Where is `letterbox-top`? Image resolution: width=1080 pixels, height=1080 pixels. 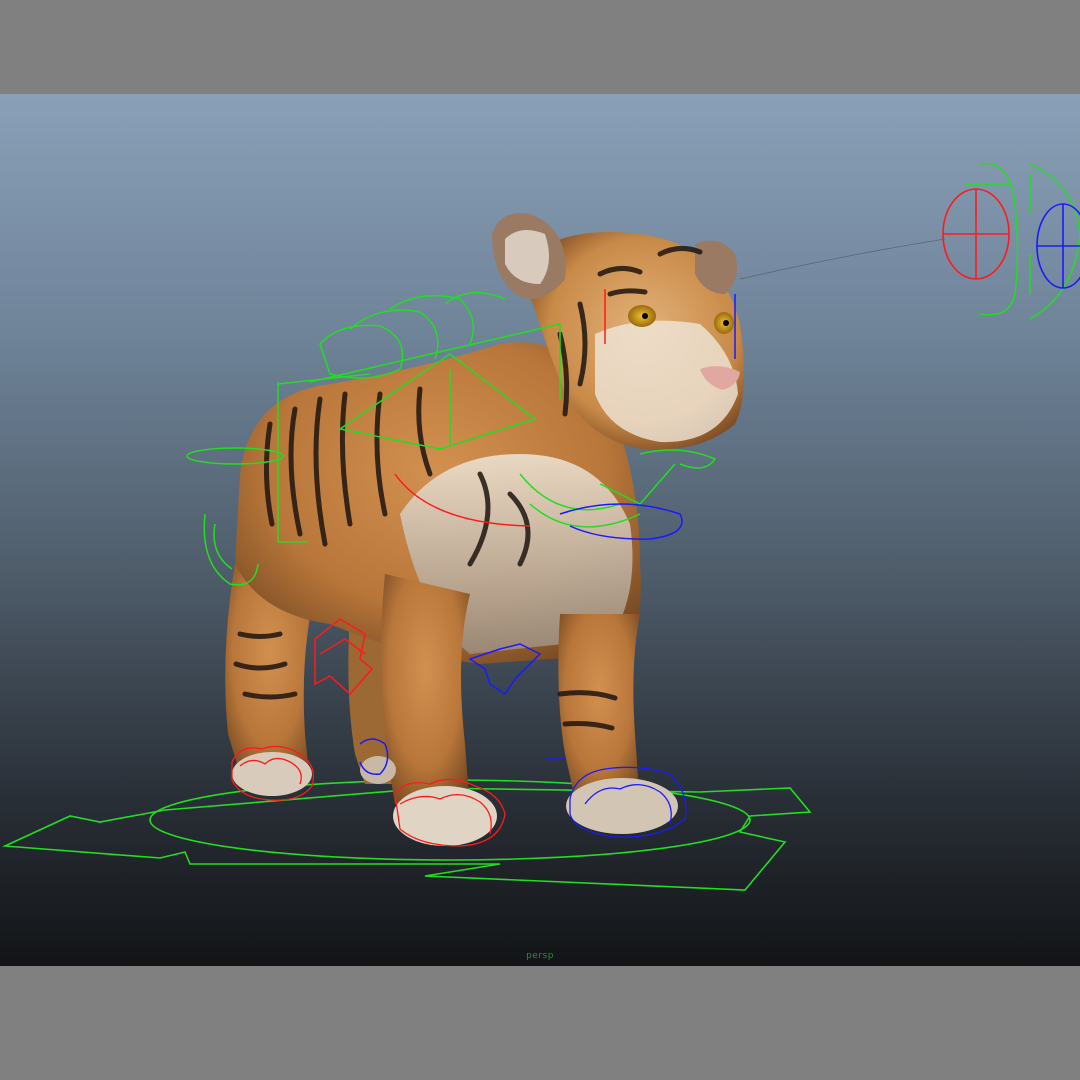 letterbox-top is located at coordinates (540, 47).